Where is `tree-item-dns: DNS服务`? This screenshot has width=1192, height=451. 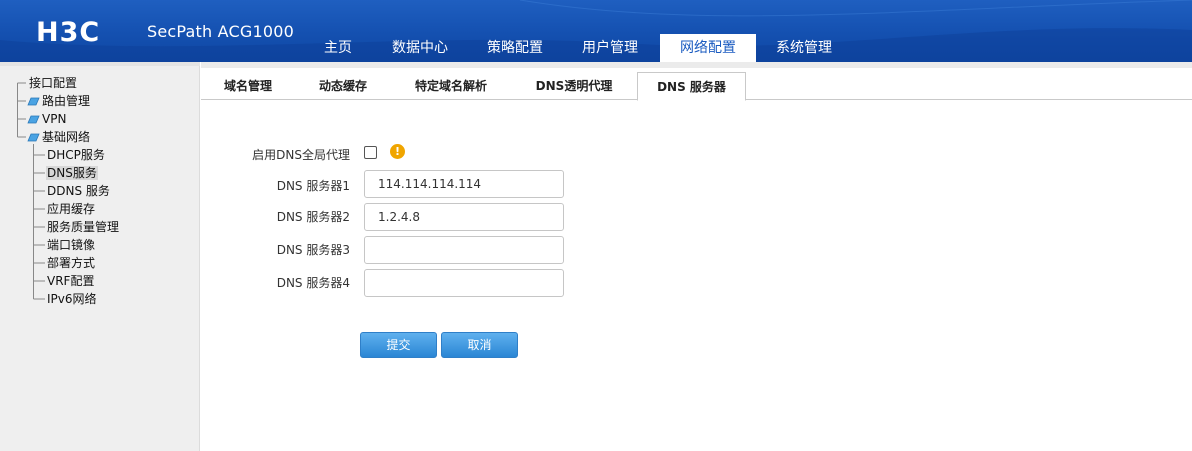 tree-item-dns: DNS服务 is located at coordinates (100, 173).